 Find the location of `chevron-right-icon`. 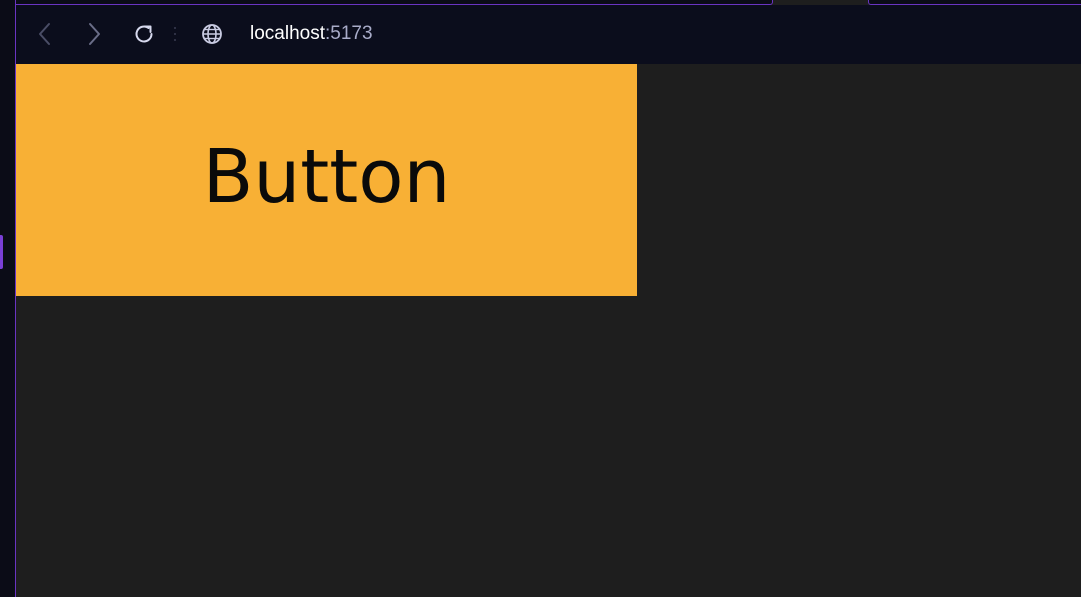

chevron-right-icon is located at coordinates (94, 34).